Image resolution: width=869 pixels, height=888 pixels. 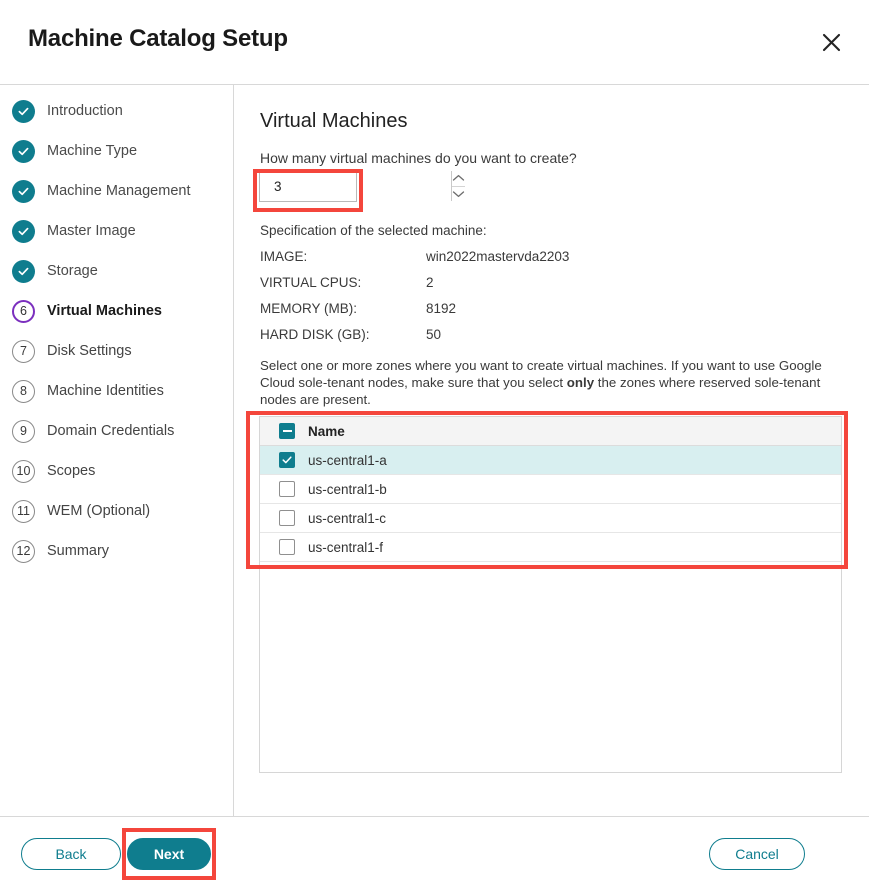 I want to click on chevron-down-icon, so click(x=458, y=194).